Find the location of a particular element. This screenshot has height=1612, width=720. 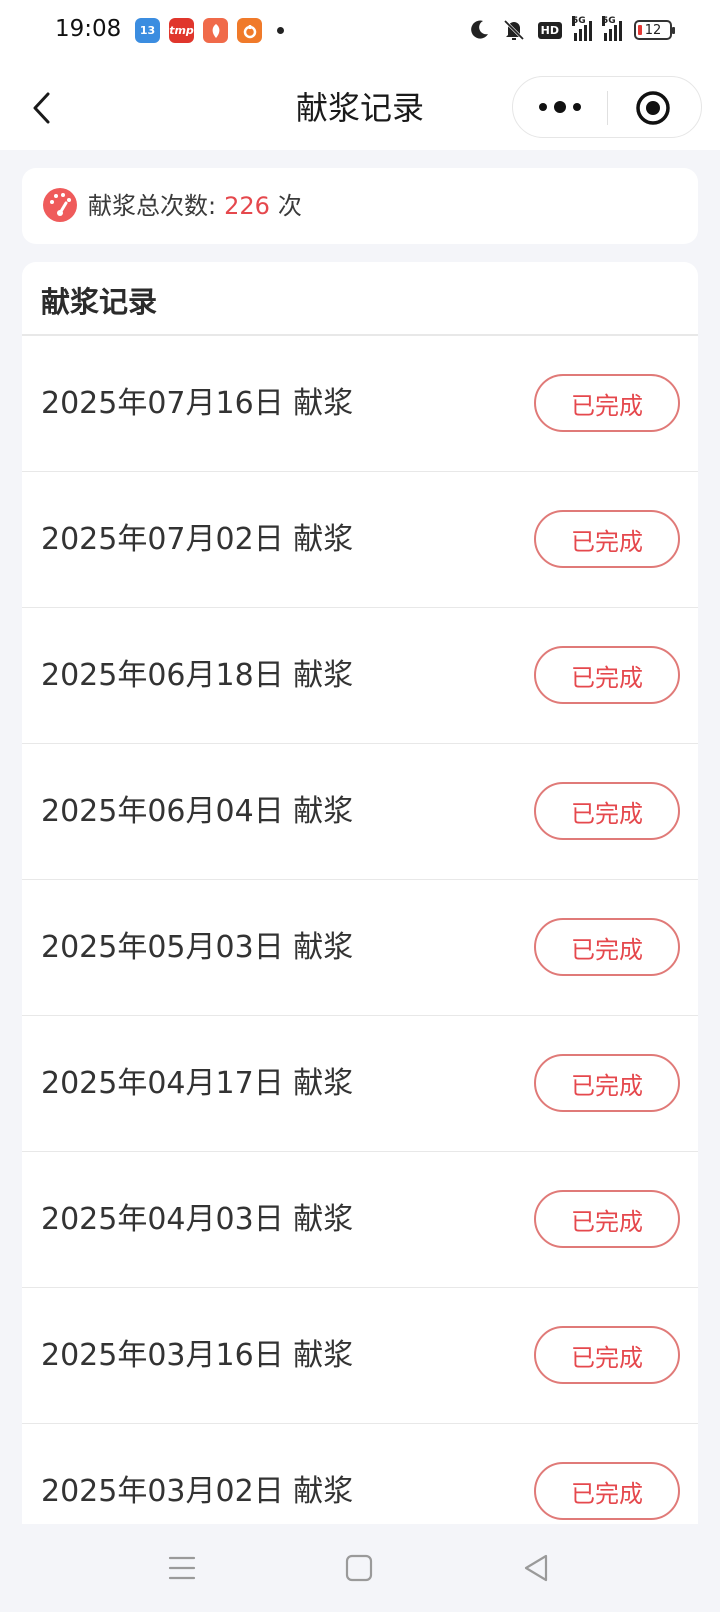

capsule-divider is located at coordinates (607, 108).